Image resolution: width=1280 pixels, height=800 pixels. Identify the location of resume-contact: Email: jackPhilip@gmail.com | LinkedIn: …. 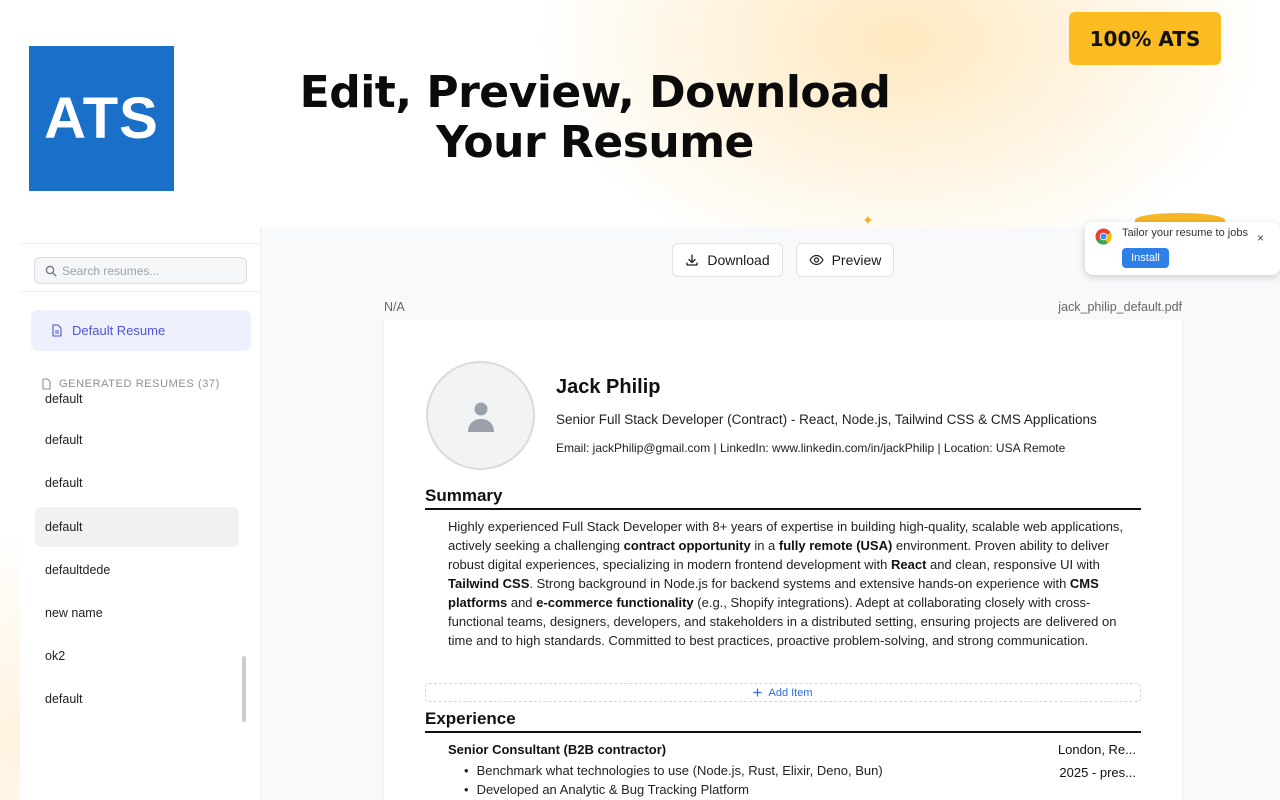
(810, 448).